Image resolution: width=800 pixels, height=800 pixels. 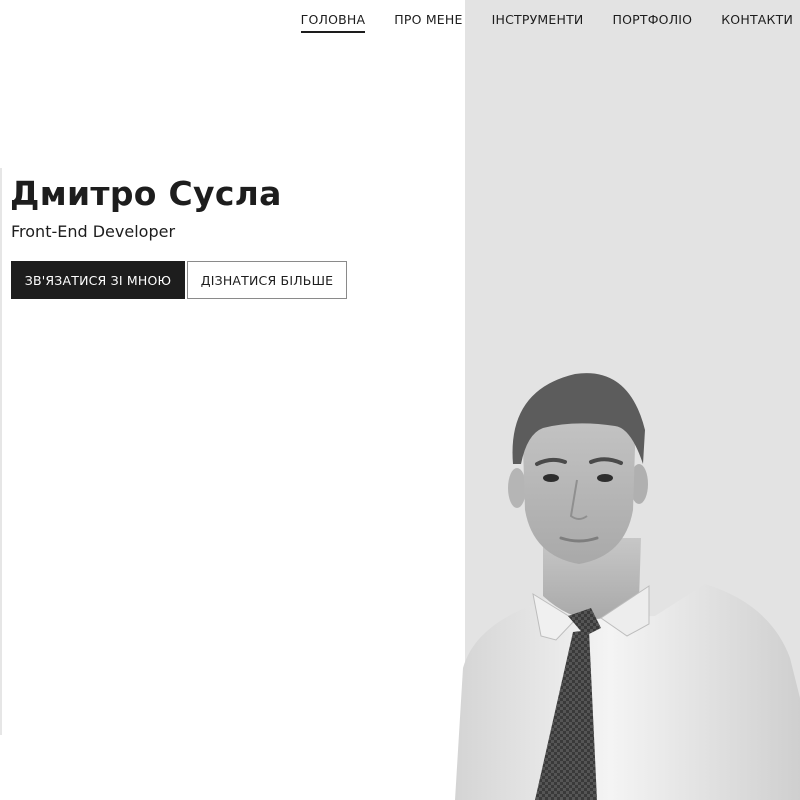 I want to click on nav-item-home: ГОЛОВНА, so click(x=333, y=22).